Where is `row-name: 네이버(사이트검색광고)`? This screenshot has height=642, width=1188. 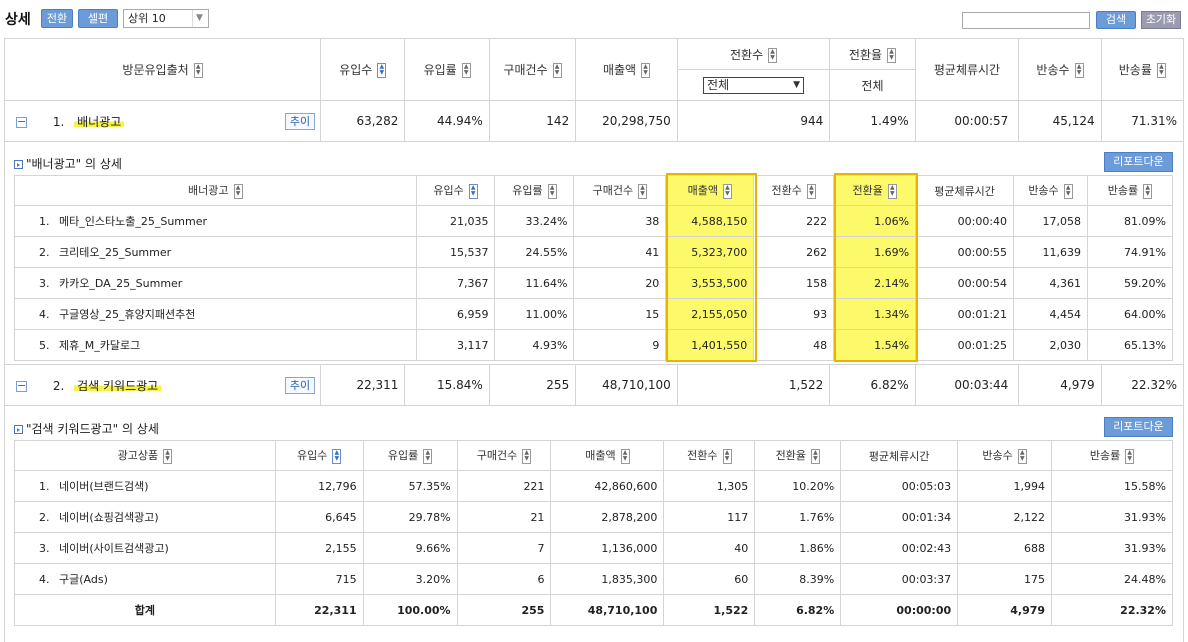 row-name: 네이버(사이트검색광고) is located at coordinates (114, 548).